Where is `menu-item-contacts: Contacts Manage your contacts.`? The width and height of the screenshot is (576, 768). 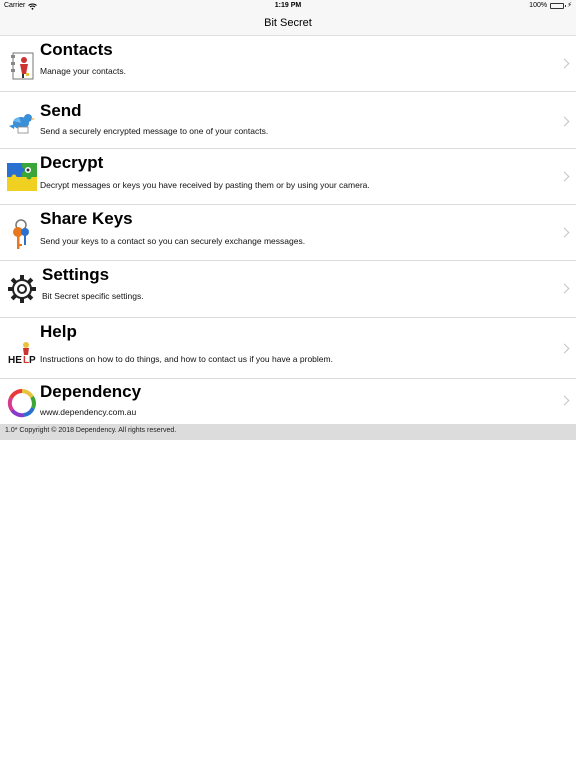 menu-item-contacts: Contacts Manage your contacts. is located at coordinates (288, 64).